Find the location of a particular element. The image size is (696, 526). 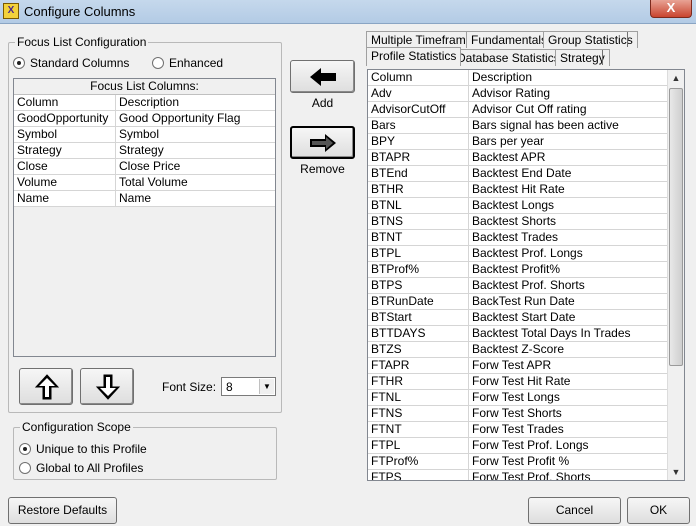

table-row: BTPS Backtest Prof. Shorts is located at coordinates (526, 286).